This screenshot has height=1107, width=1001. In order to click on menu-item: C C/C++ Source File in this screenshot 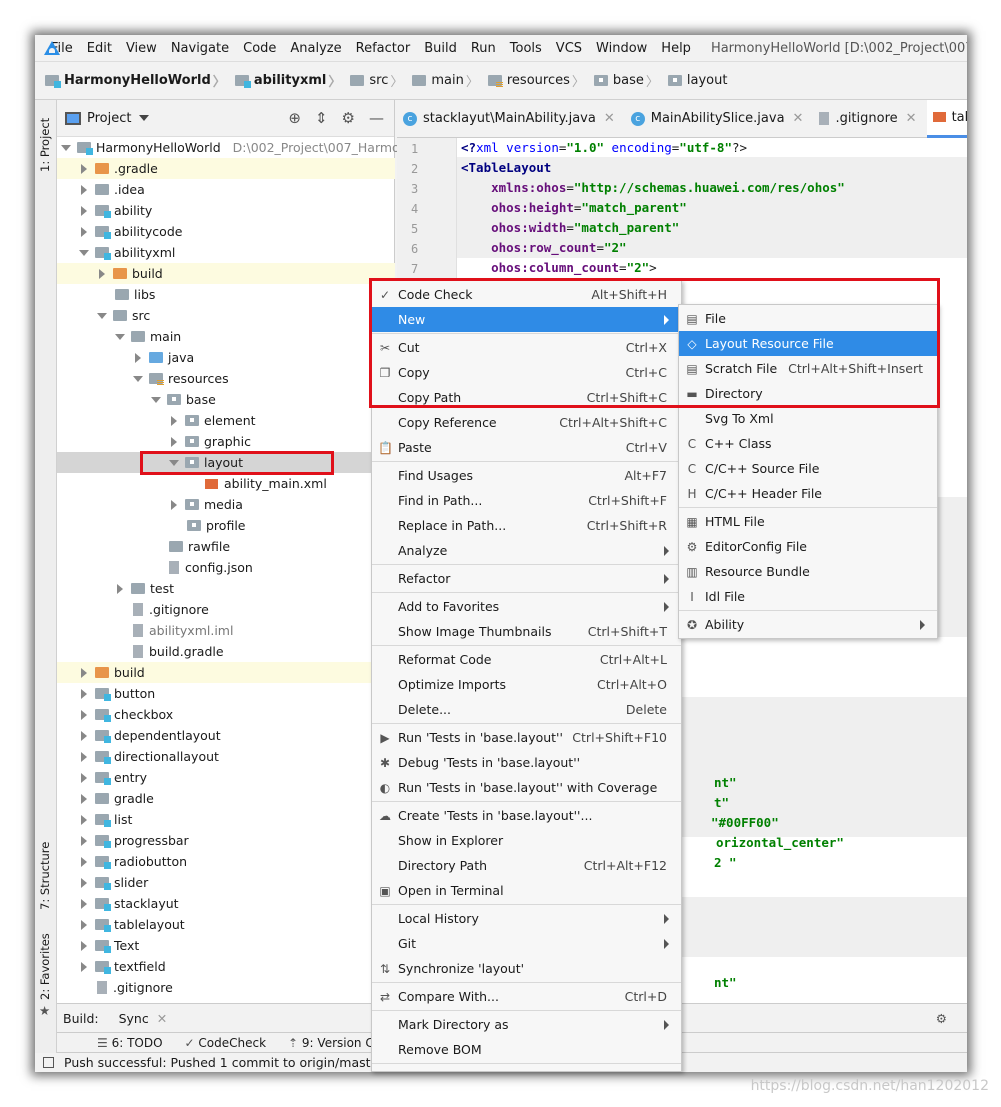, I will do `click(808, 468)`.